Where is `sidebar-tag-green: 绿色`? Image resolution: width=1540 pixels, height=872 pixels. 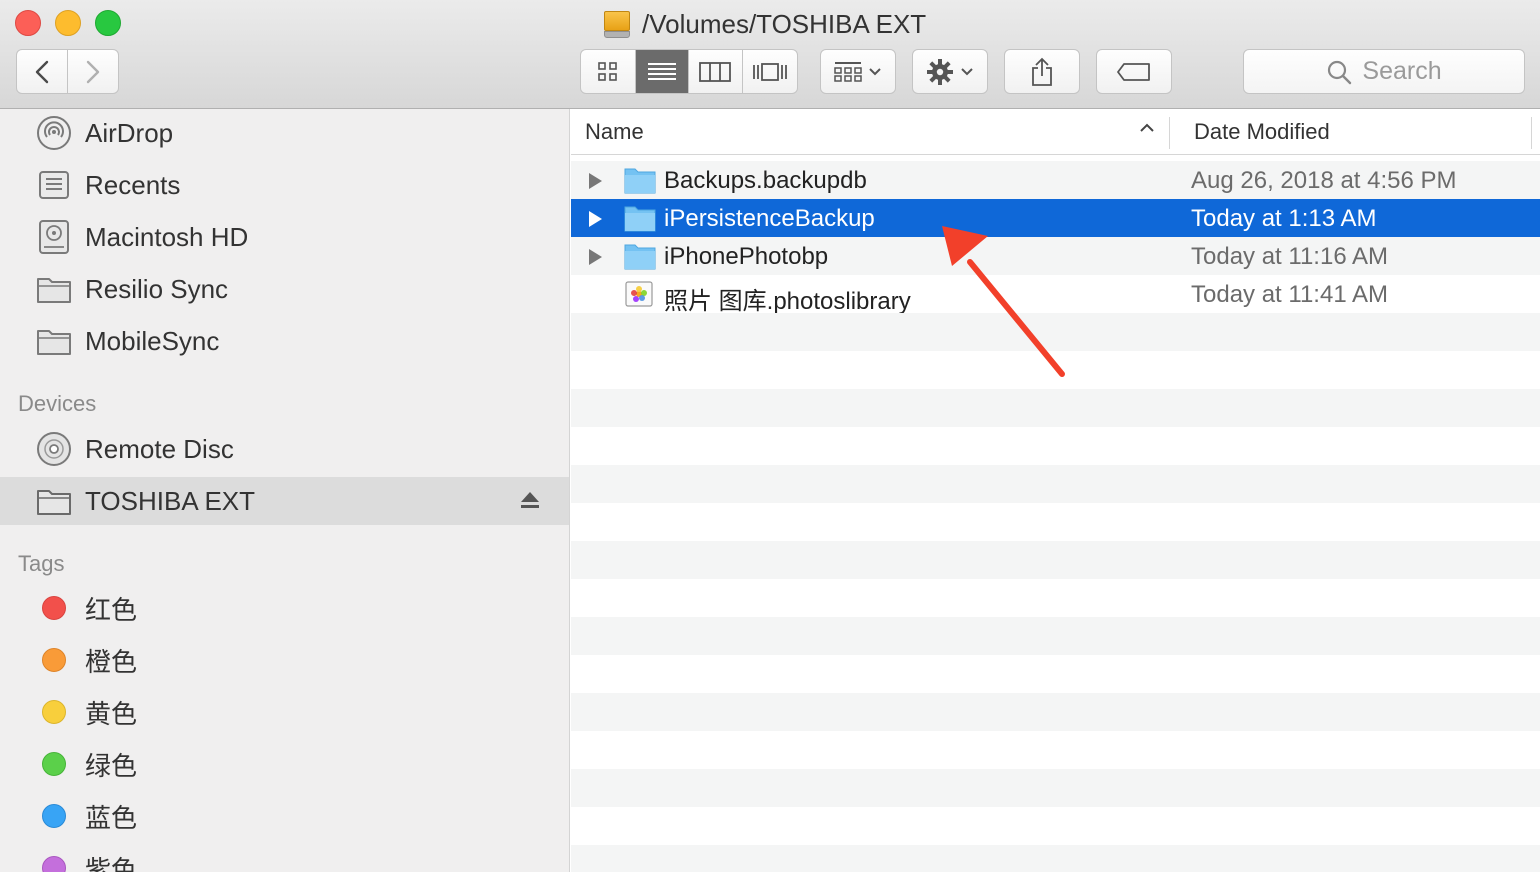 sidebar-tag-green: 绿色 is located at coordinates (284, 764).